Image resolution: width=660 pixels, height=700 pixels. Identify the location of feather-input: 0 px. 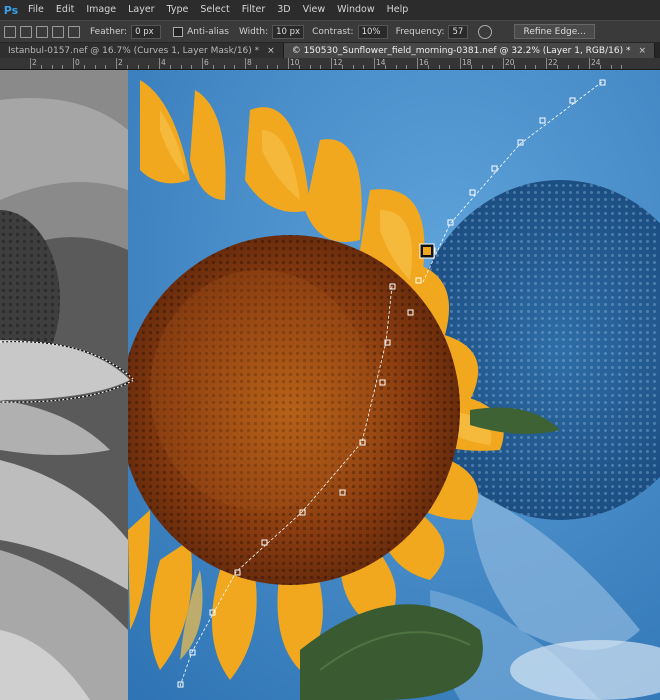
(146, 31).